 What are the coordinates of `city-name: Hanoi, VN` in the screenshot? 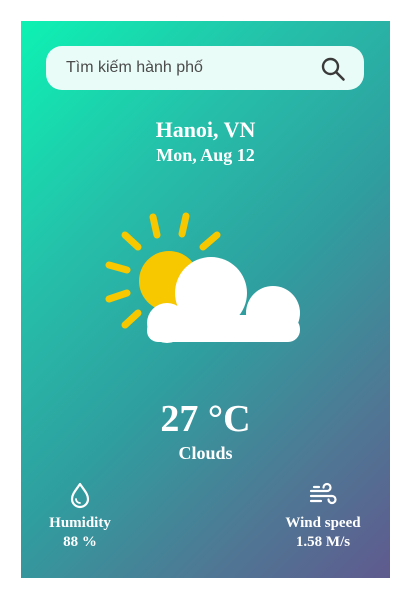 It's located at (205, 129).